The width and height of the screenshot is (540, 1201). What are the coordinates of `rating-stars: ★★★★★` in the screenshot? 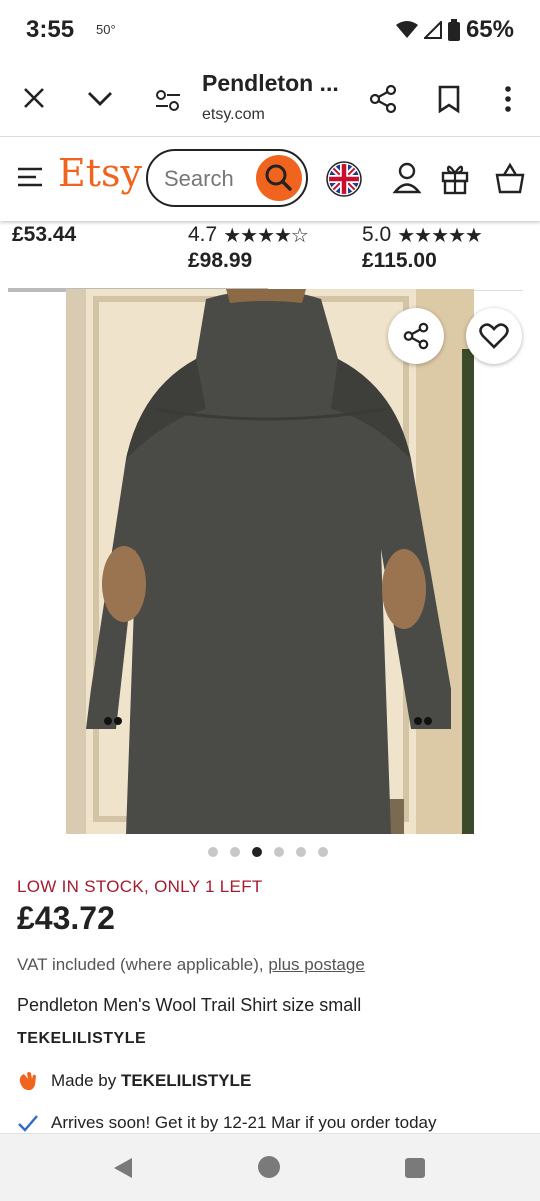 It's located at (440, 235).